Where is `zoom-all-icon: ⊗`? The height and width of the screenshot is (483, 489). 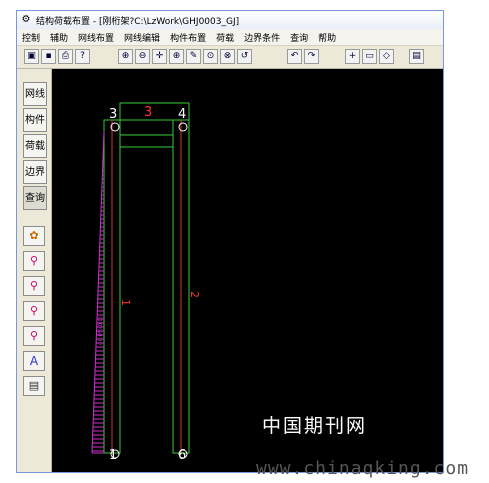
zoom-all-icon: ⊗ is located at coordinates (227, 56).